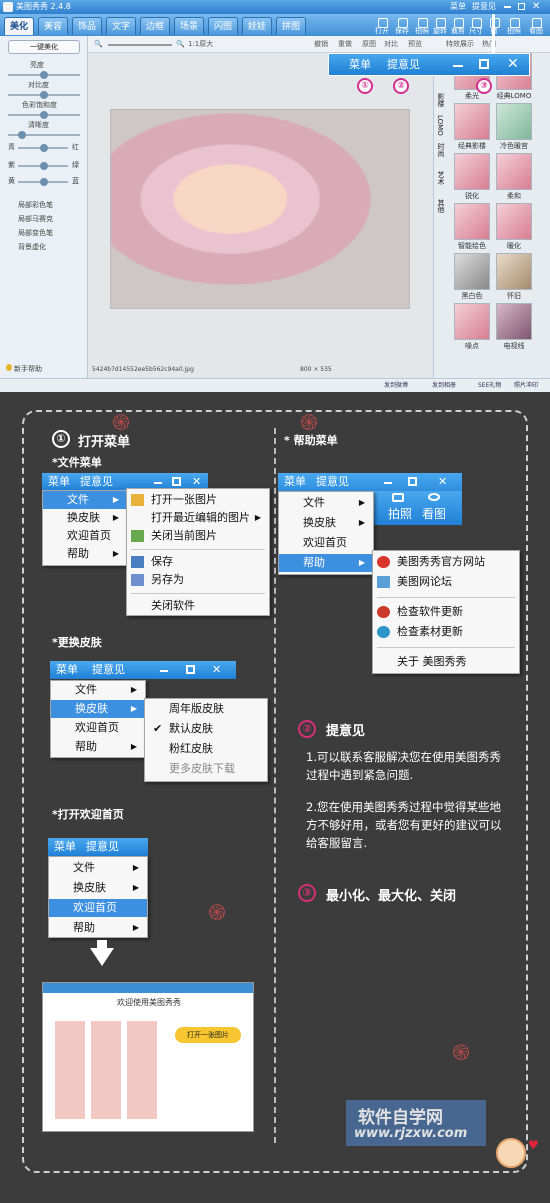 The width and height of the screenshot is (550, 1203). What do you see at coordinates (321, 44) in the screenshot?
I see `undo-button: 撤销` at bounding box center [321, 44].